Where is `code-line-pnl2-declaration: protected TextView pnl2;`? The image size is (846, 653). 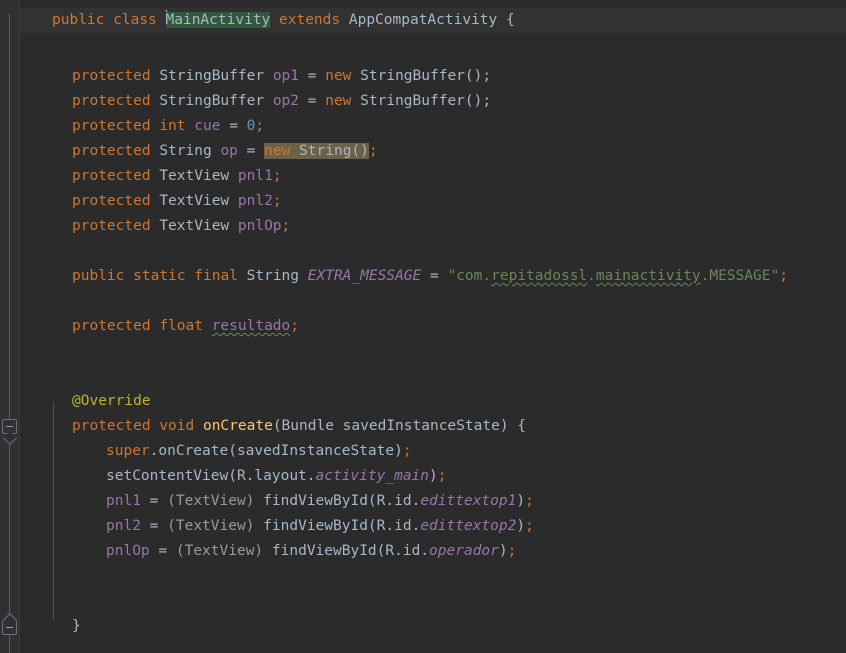 code-line-pnl2-declaration: protected TextView pnl2; is located at coordinates (177, 201).